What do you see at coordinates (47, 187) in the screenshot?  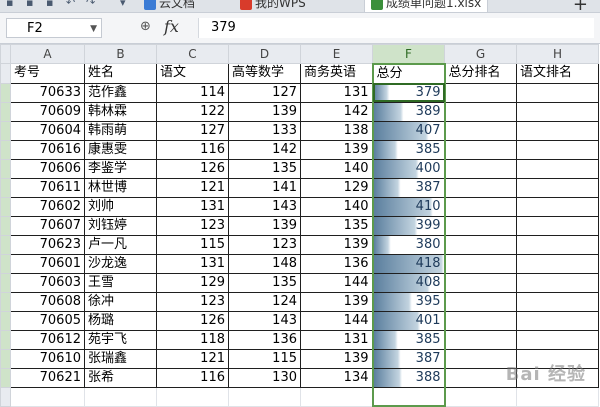 I see `id-cell: 70611` at bounding box center [47, 187].